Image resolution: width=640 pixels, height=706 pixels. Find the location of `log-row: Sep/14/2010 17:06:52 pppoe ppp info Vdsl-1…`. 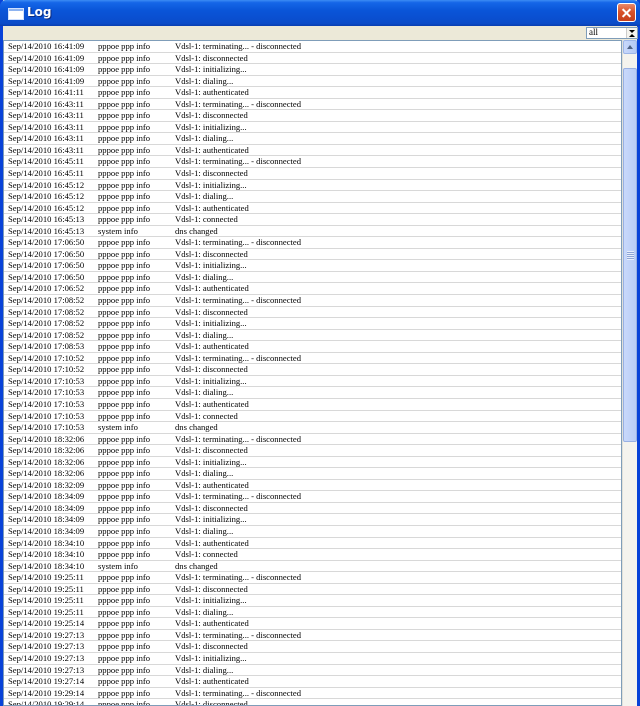

log-row: Sep/14/2010 17:06:52 pppoe ppp info Vdsl-1… is located at coordinates (312, 289).